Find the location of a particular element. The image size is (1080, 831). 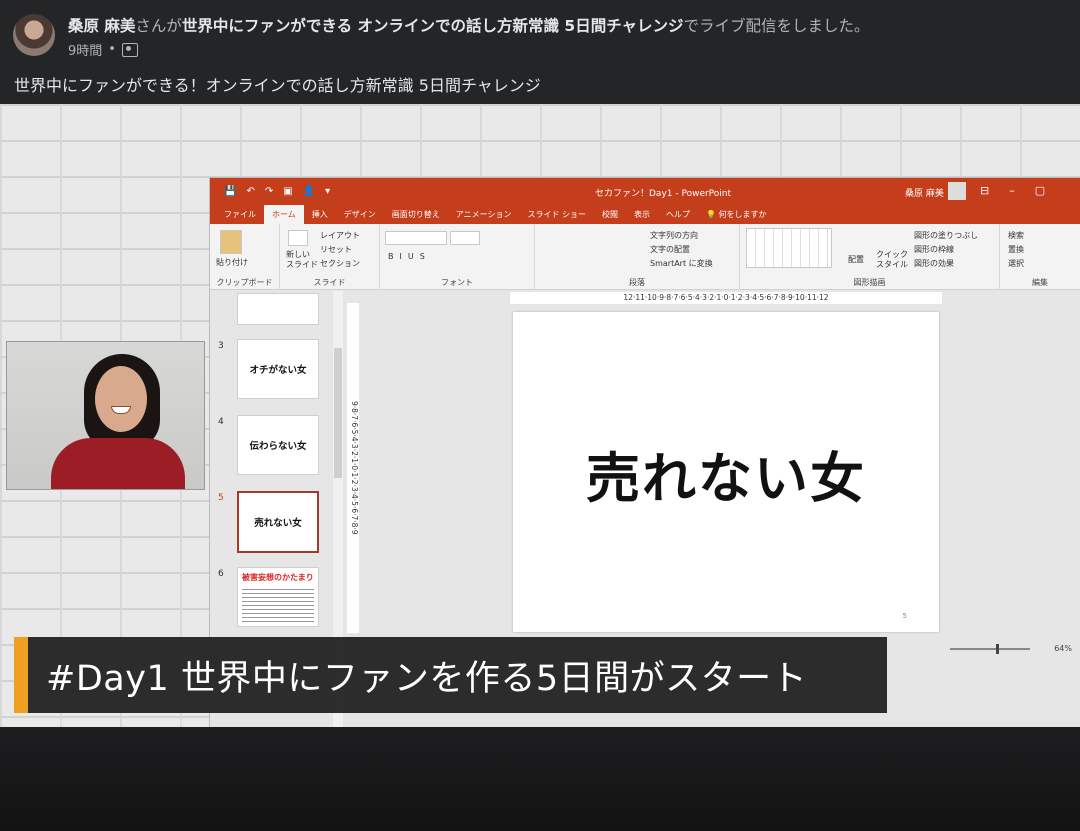

post-meta: 9時間 • is located at coordinates (103, 49).